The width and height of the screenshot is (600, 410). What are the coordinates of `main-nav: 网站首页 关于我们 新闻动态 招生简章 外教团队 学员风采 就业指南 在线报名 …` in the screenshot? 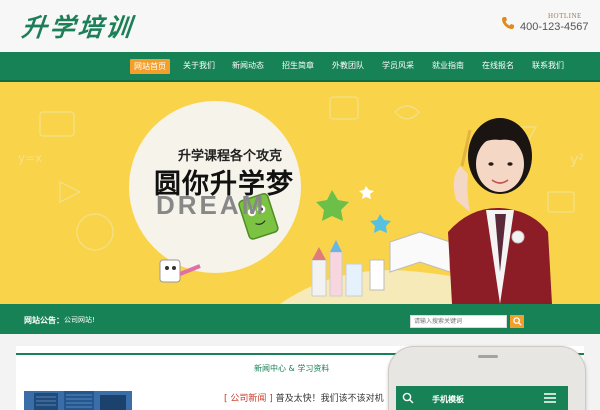 It's located at (300, 67).